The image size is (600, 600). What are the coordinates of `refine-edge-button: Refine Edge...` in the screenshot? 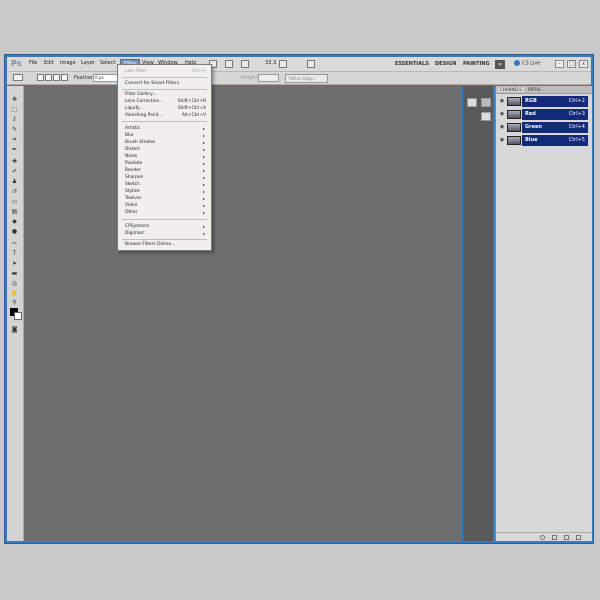 It's located at (306, 78).